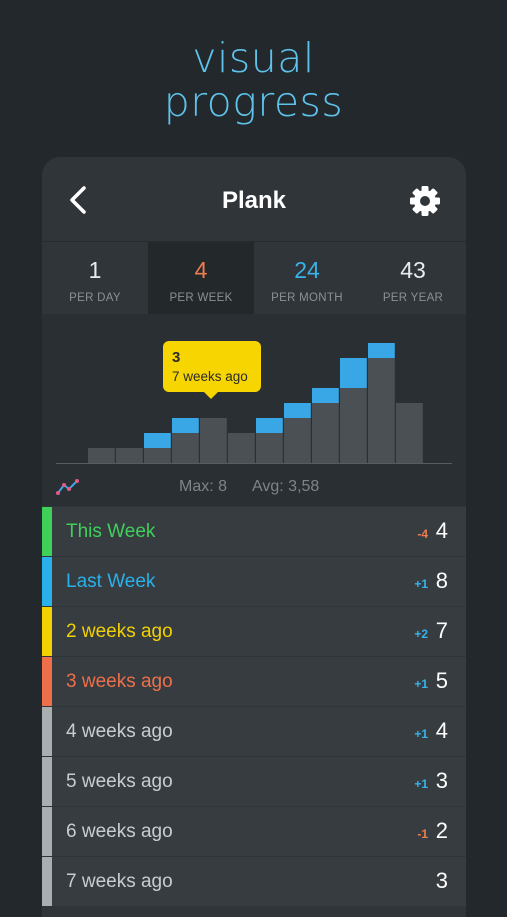 This screenshot has height=917, width=507. I want to click on tab-value: 1, so click(95, 270).